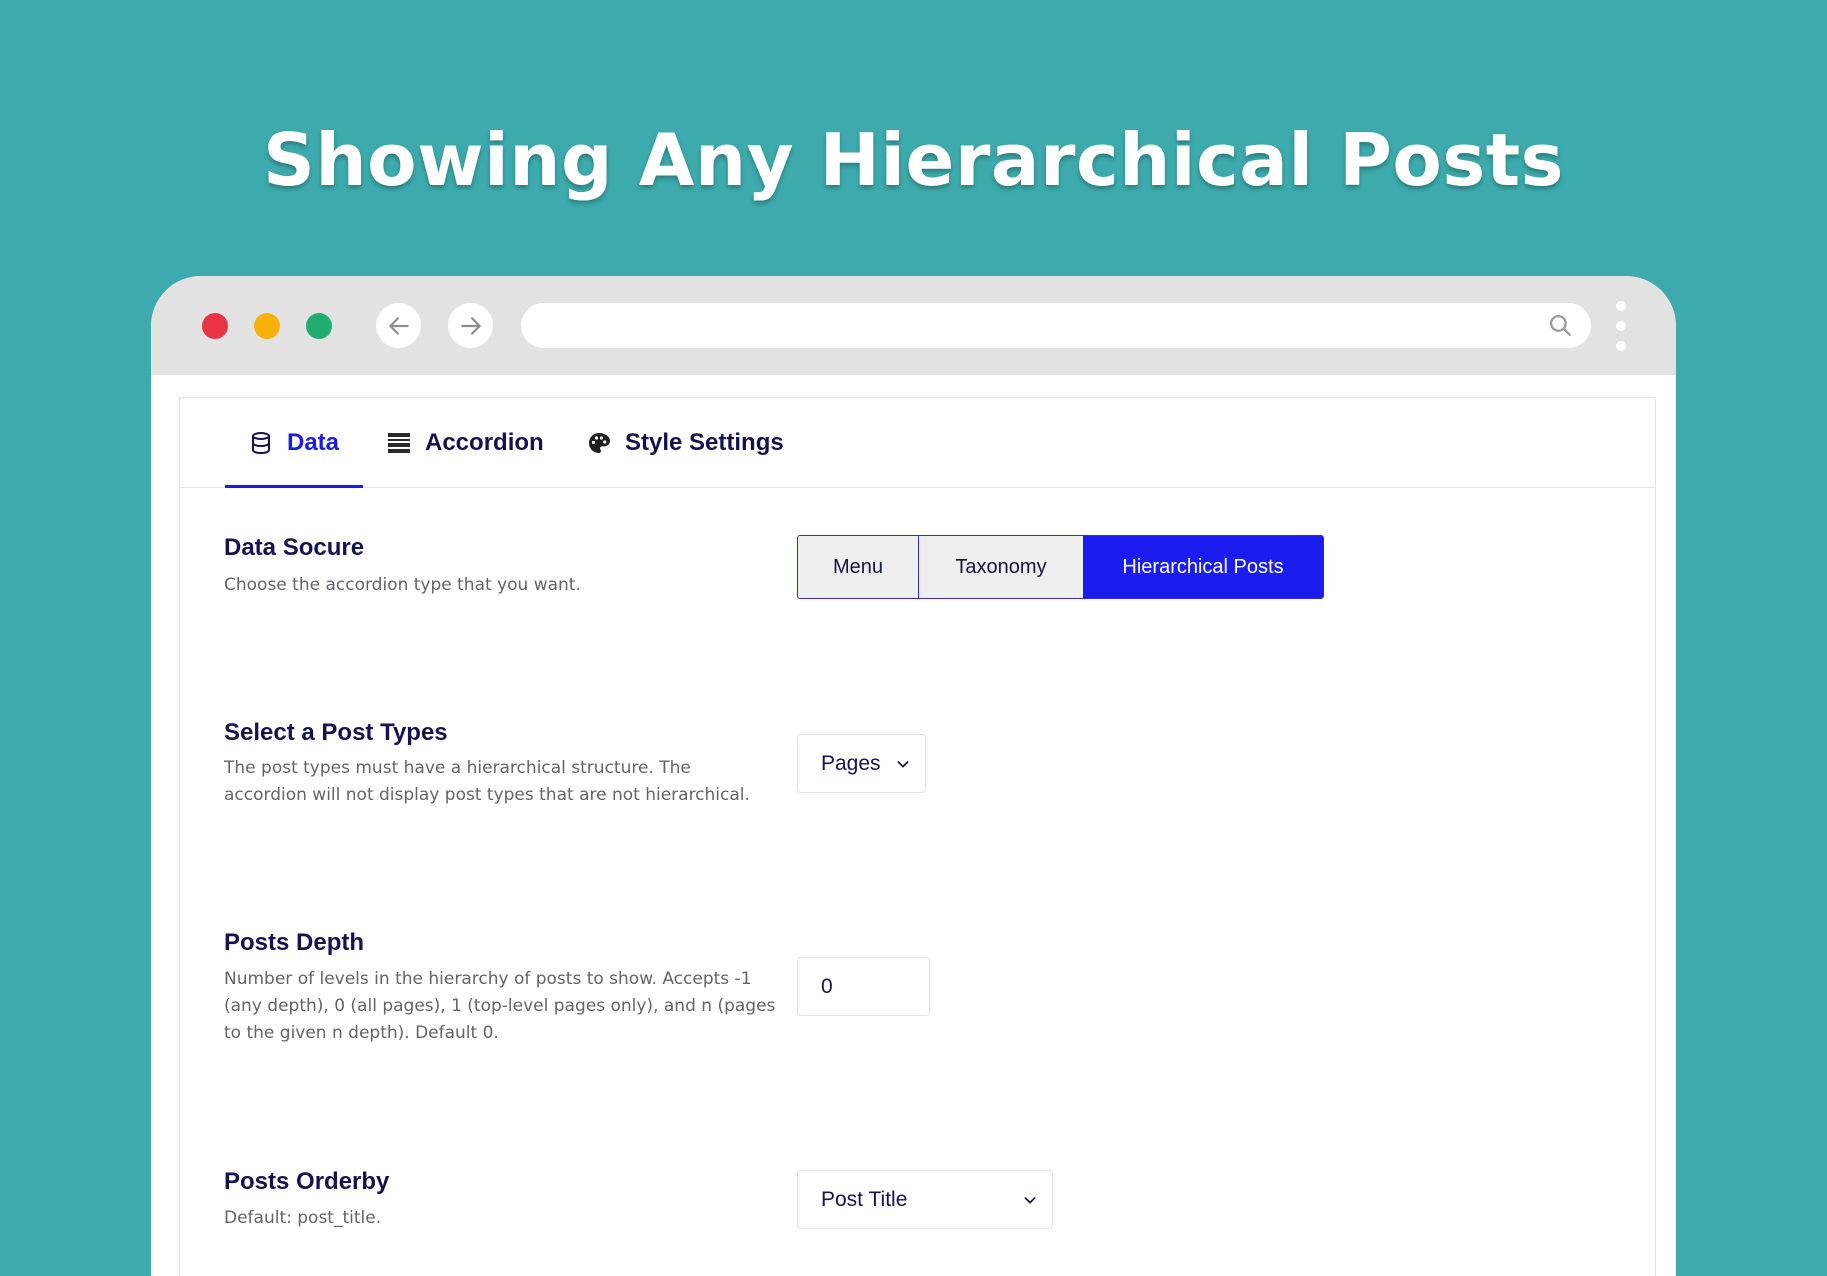  I want to click on tab-accordion: Accordion, so click(465, 442).